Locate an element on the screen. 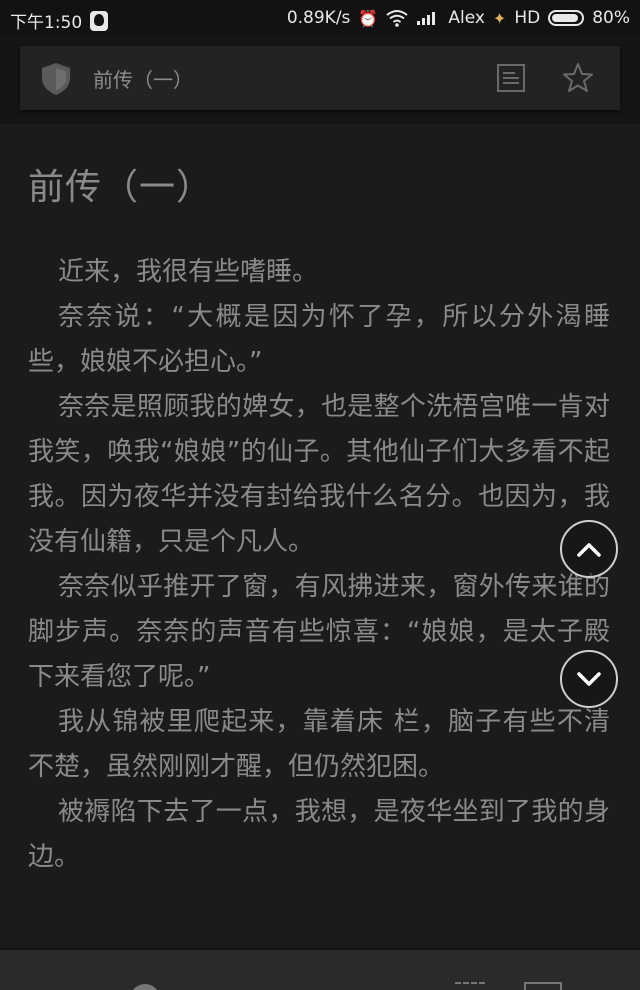 This screenshot has height=990, width=640. brightness-slider-knob is located at coordinates (145, 987).